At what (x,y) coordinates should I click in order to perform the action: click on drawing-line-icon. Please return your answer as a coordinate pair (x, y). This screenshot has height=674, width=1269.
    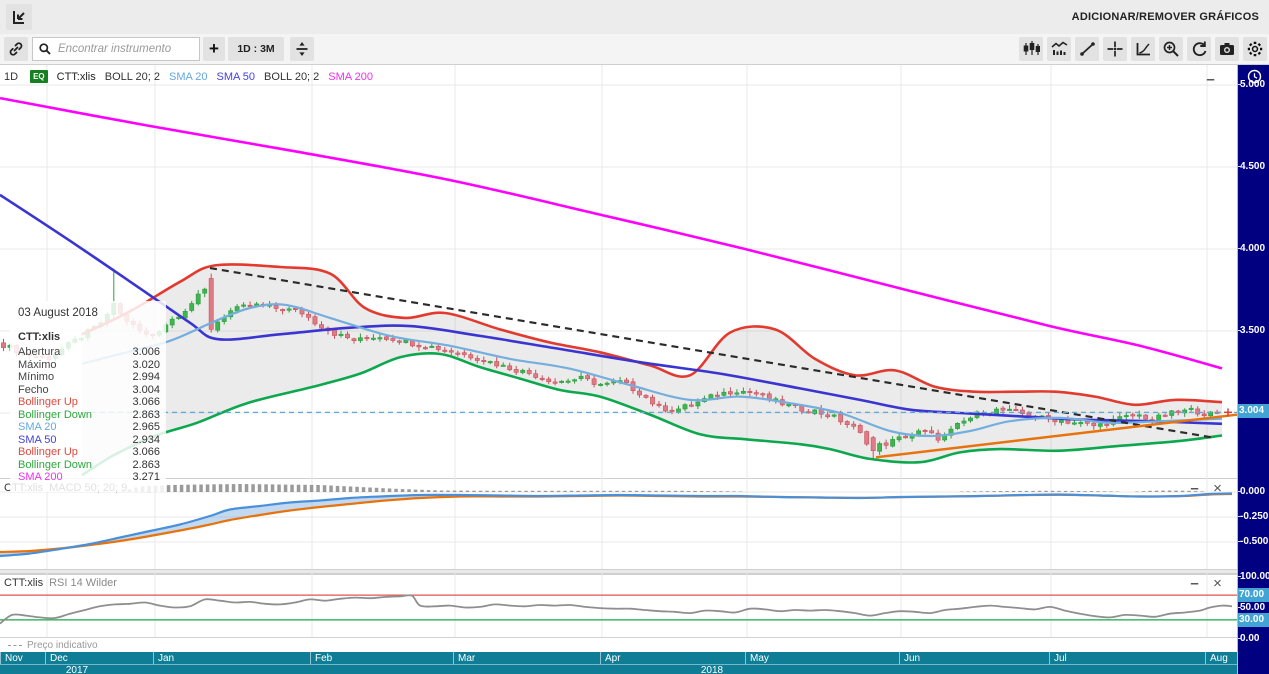
    Looking at the image, I should click on (1087, 49).